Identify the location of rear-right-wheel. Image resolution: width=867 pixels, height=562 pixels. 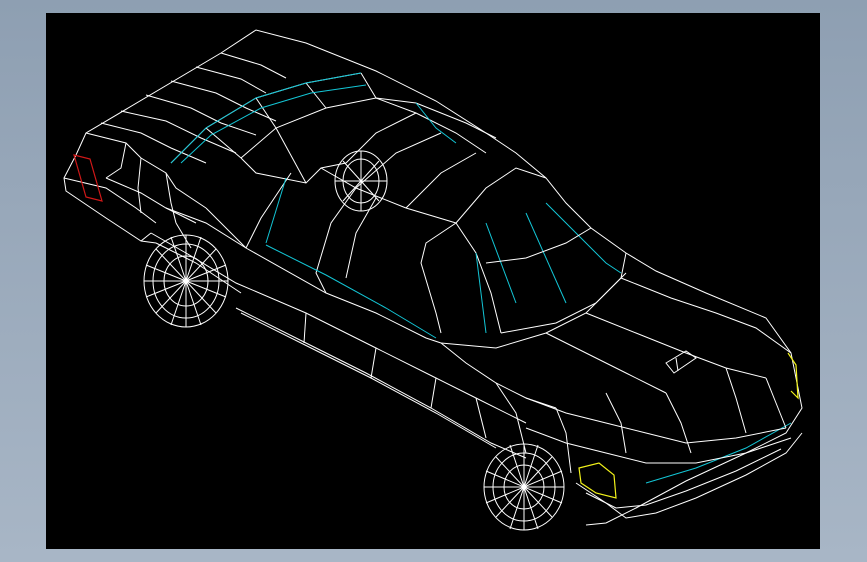
(361, 181).